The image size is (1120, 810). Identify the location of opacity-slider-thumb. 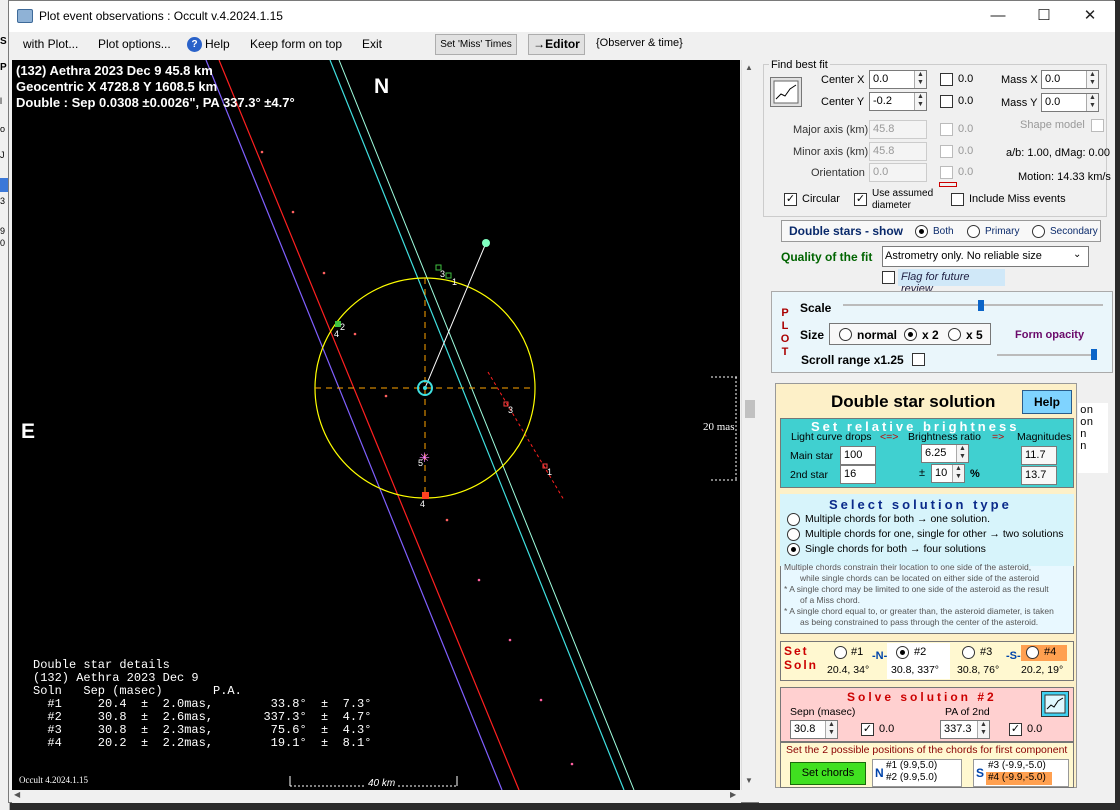
(1094, 354).